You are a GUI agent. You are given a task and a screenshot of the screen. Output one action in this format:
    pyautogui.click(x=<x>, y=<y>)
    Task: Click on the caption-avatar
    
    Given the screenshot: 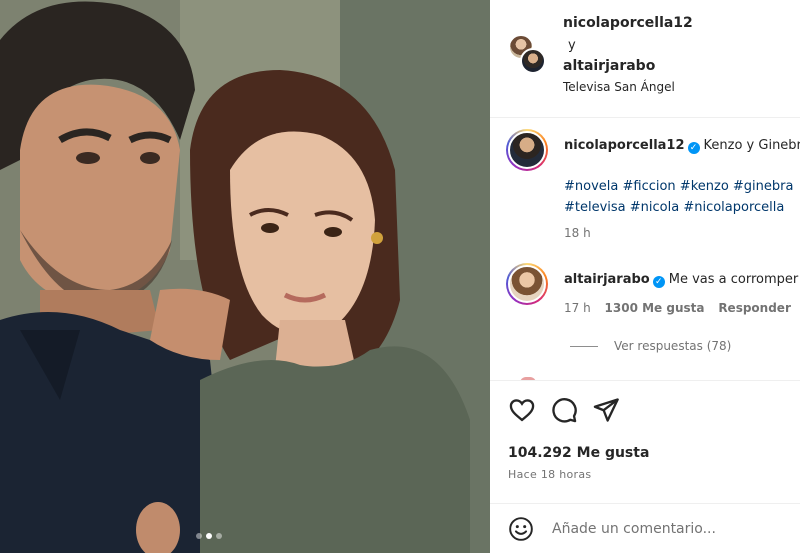 What is the action you would take?
    pyautogui.click(x=527, y=150)
    